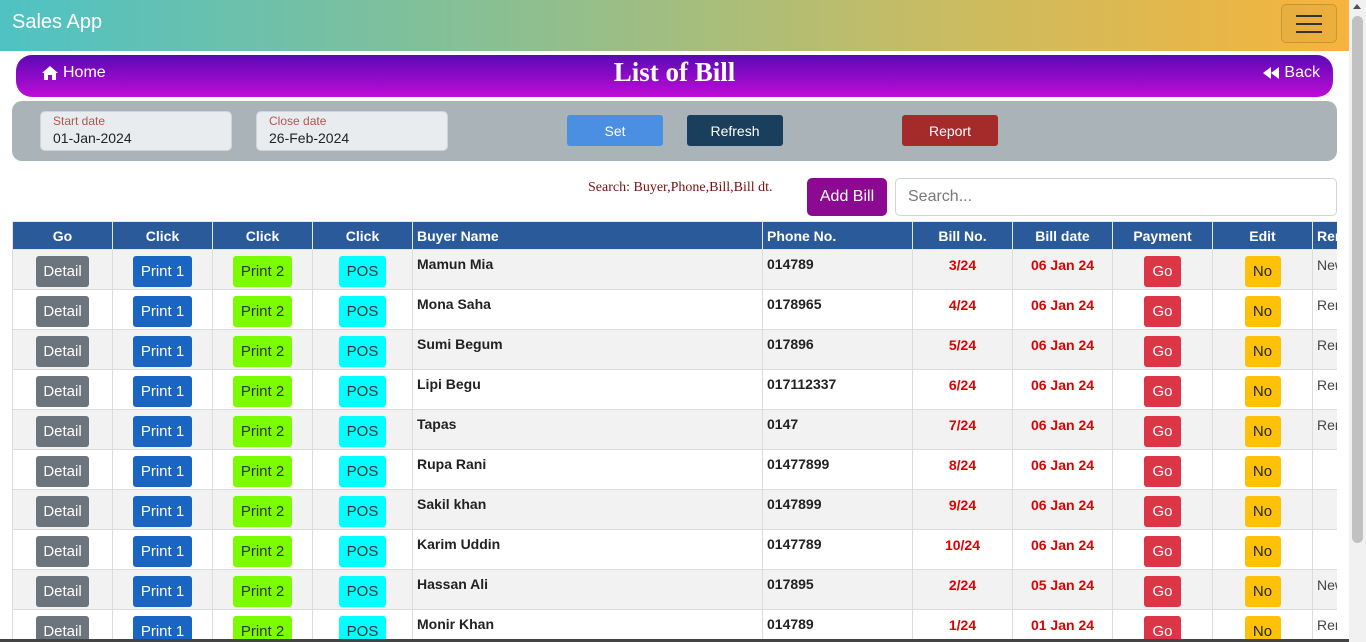 The image size is (1366, 642). I want to click on set-button: Set, so click(615, 130).